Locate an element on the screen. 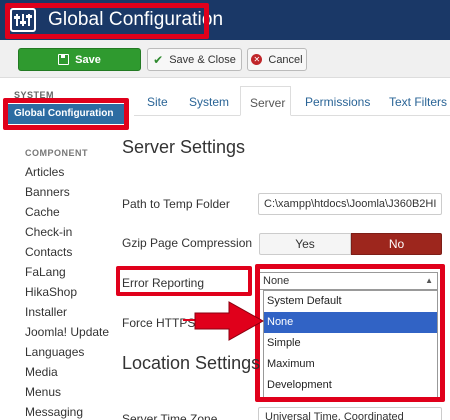 The image size is (450, 420). tab-site: Site is located at coordinates (157, 102).